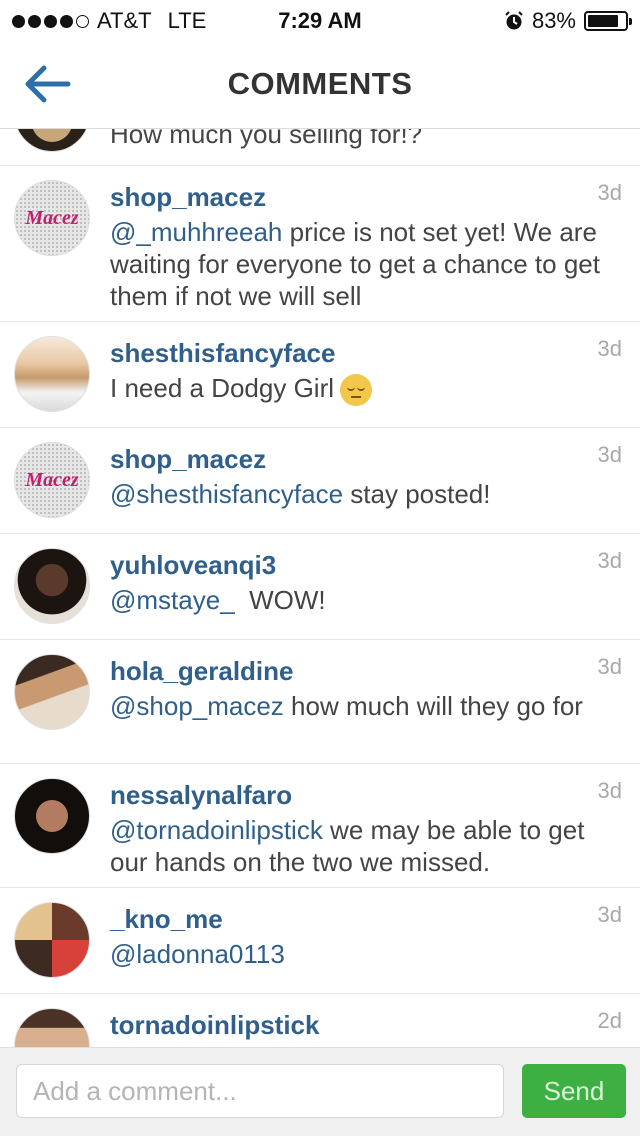  Describe the element at coordinates (222, 388) in the screenshot. I see `comment-text: I need a Dodgy Girl` at that location.